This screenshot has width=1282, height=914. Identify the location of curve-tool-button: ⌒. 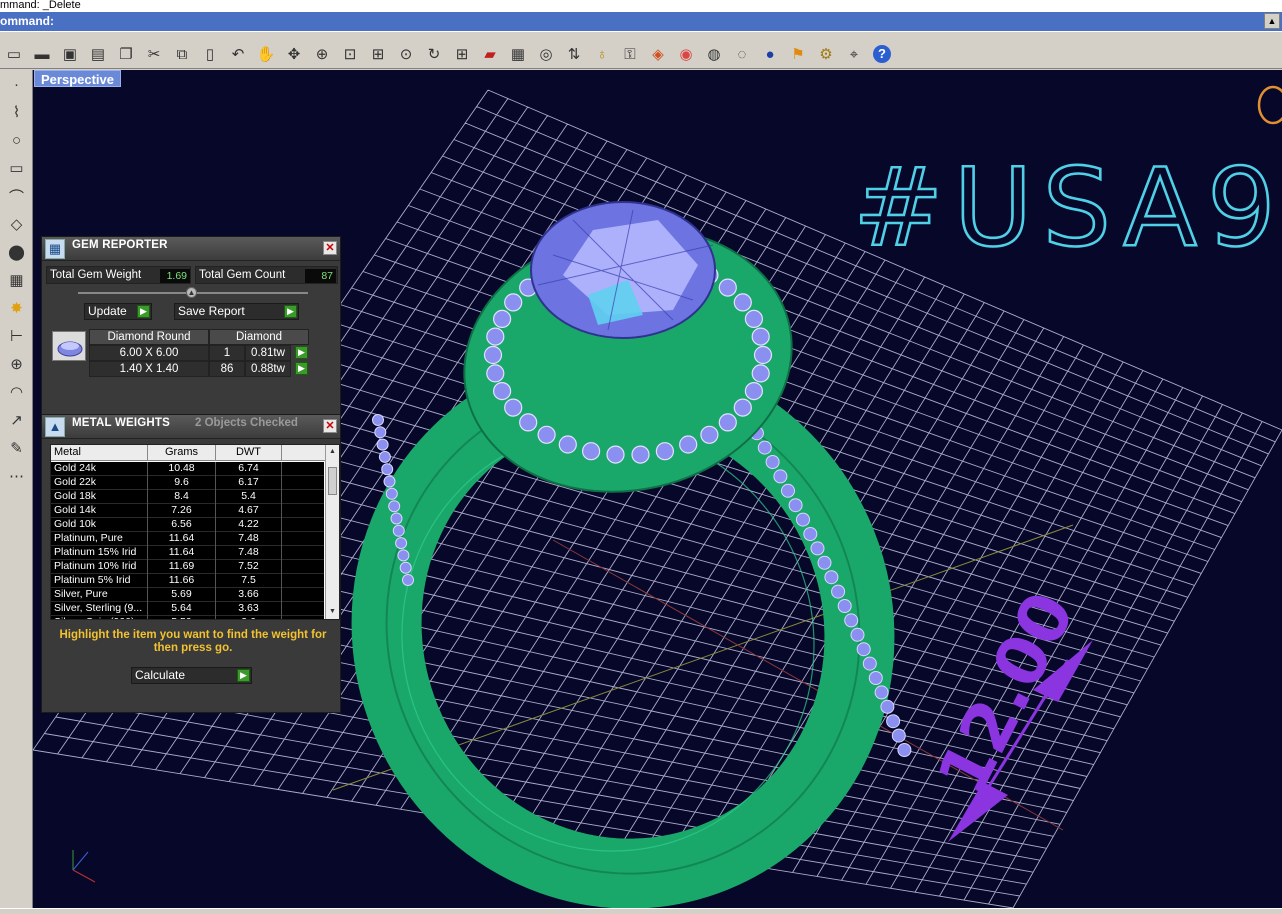
(16, 196).